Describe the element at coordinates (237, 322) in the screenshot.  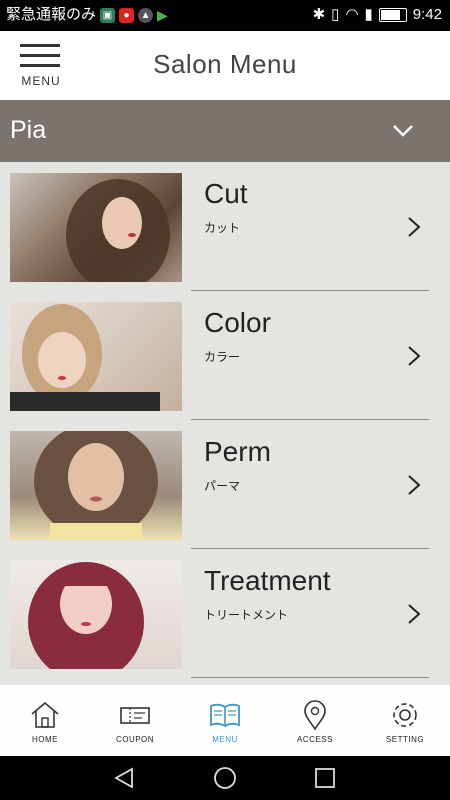
I see `item-title: Color` at that location.